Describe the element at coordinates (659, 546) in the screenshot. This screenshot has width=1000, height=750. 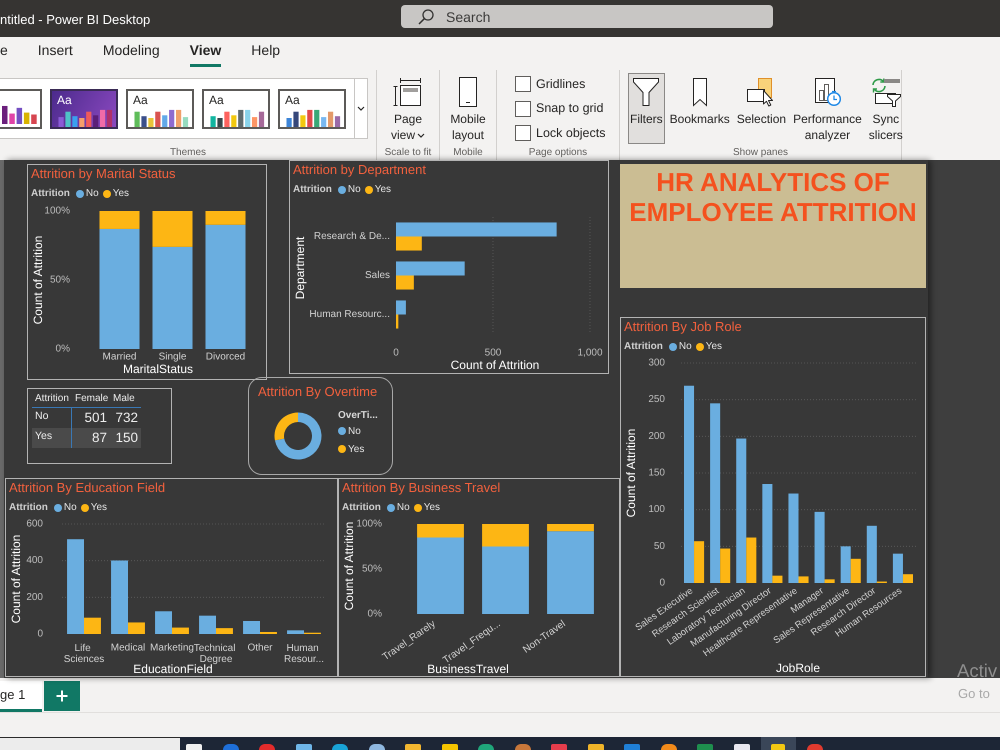
I see `axis-tick-label: 50` at that location.